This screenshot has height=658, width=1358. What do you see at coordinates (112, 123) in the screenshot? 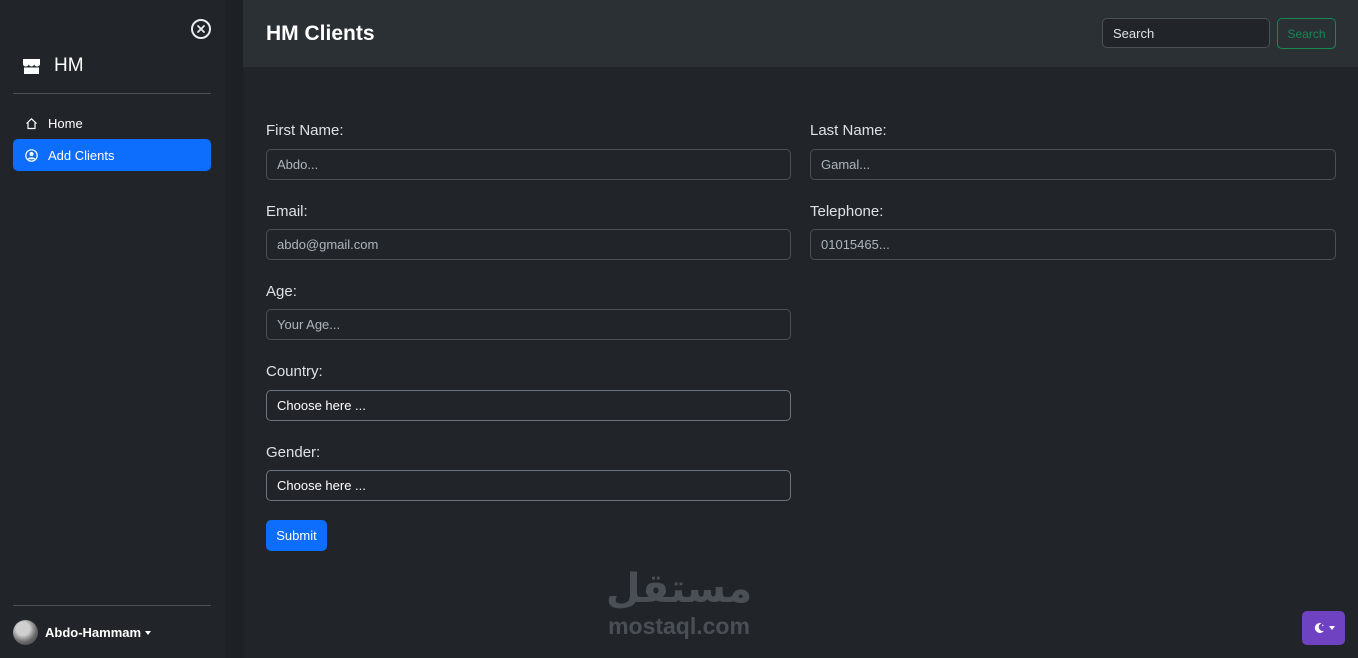
I see `sidebar-item-home: Home` at bounding box center [112, 123].